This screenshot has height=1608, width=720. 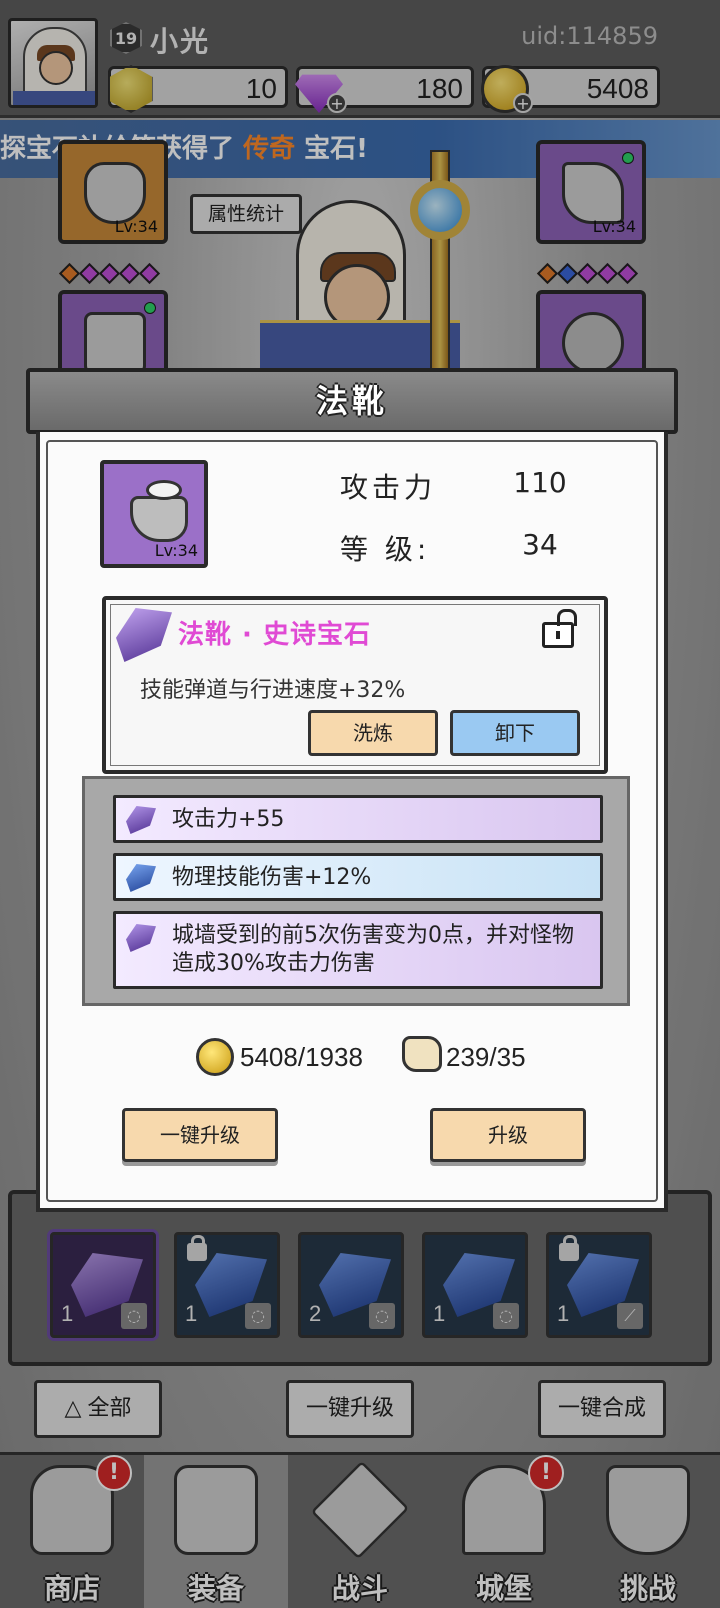 I want to click on stat-value: 34, so click(x=540, y=544).